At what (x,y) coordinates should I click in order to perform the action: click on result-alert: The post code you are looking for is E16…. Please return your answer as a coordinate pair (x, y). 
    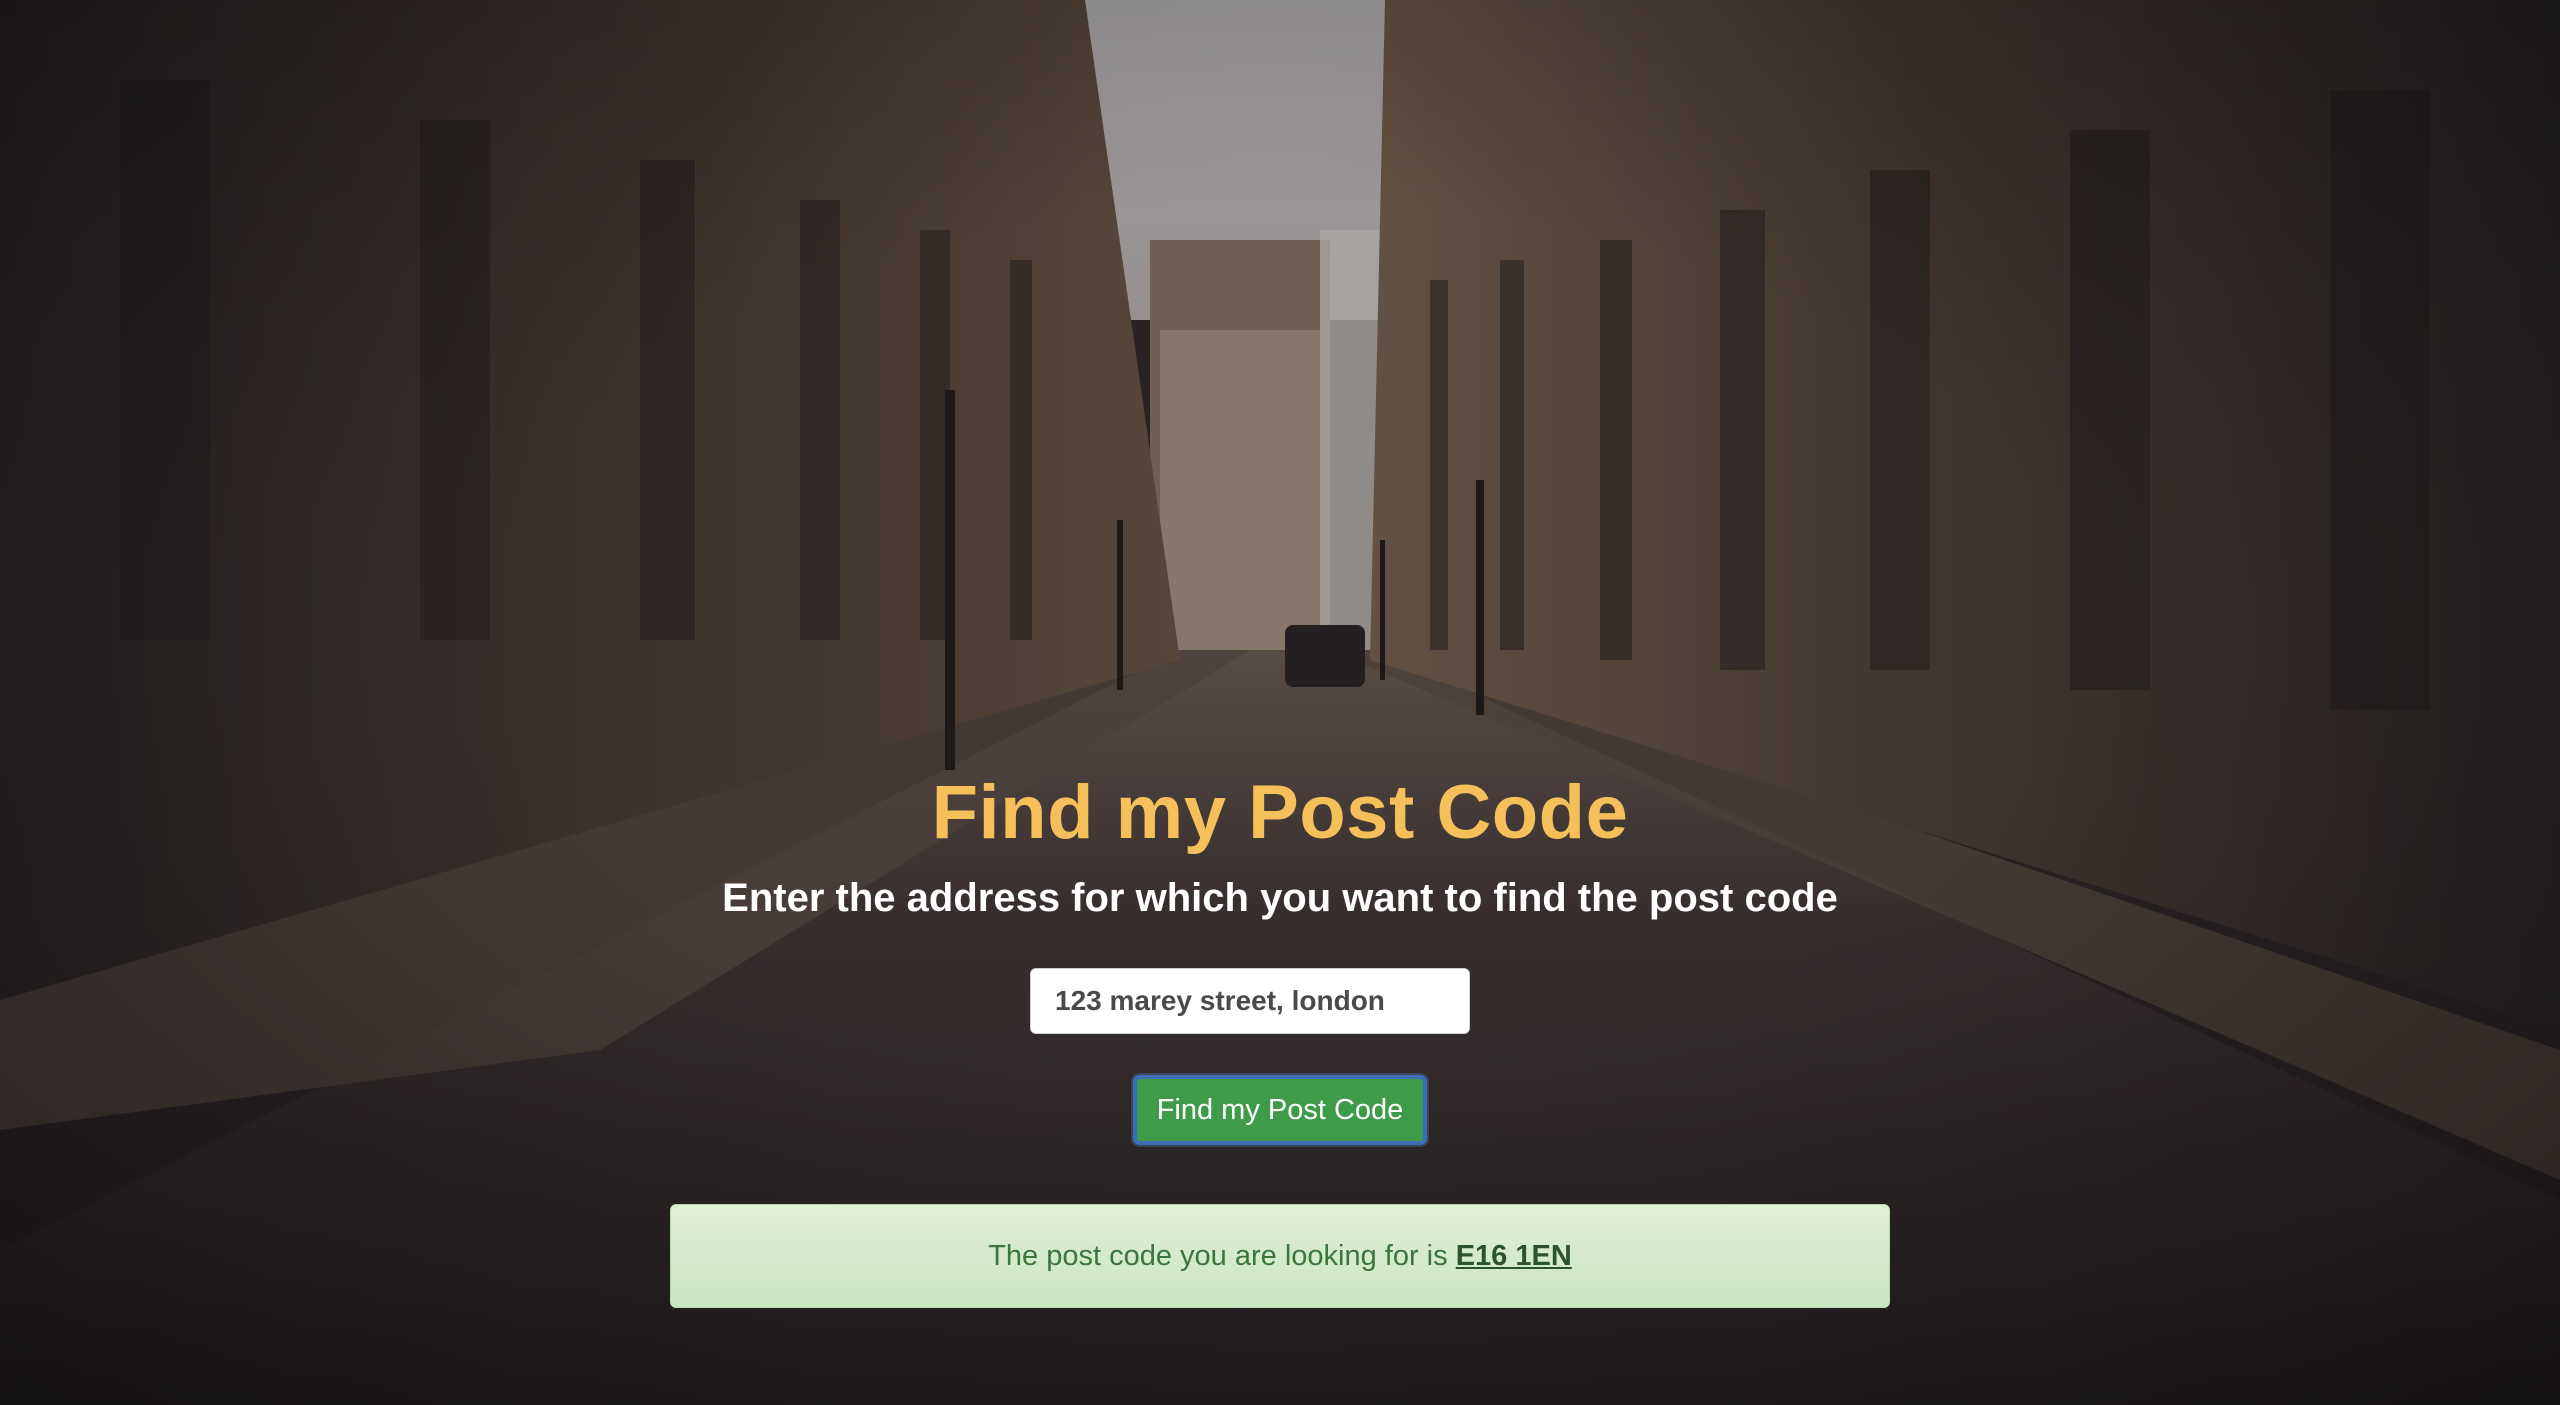
    Looking at the image, I should click on (1280, 1256).